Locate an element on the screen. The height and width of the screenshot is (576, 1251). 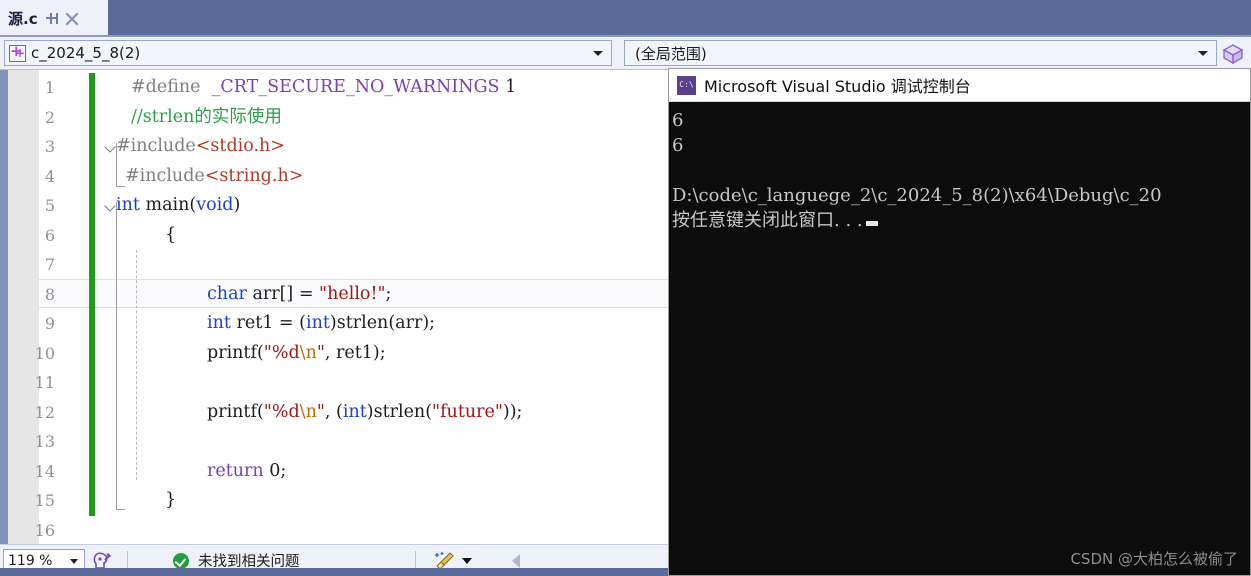
line-content: #include<string.h> is located at coordinates (214, 177).